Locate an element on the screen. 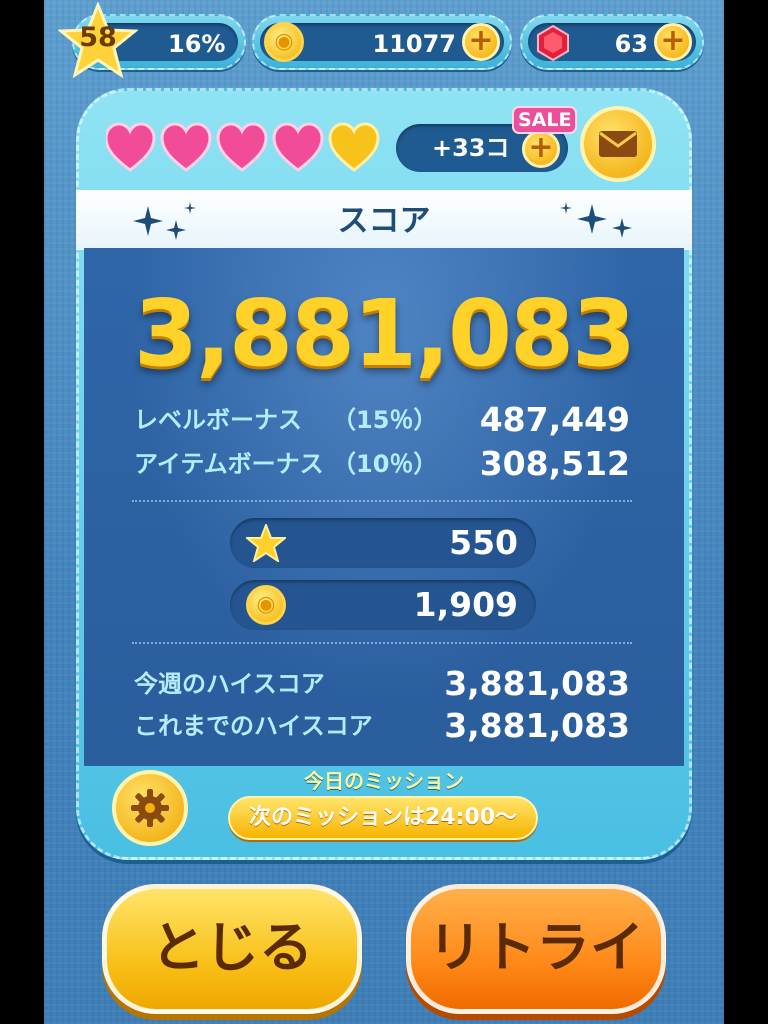  star-icon is located at coordinates (266, 543).